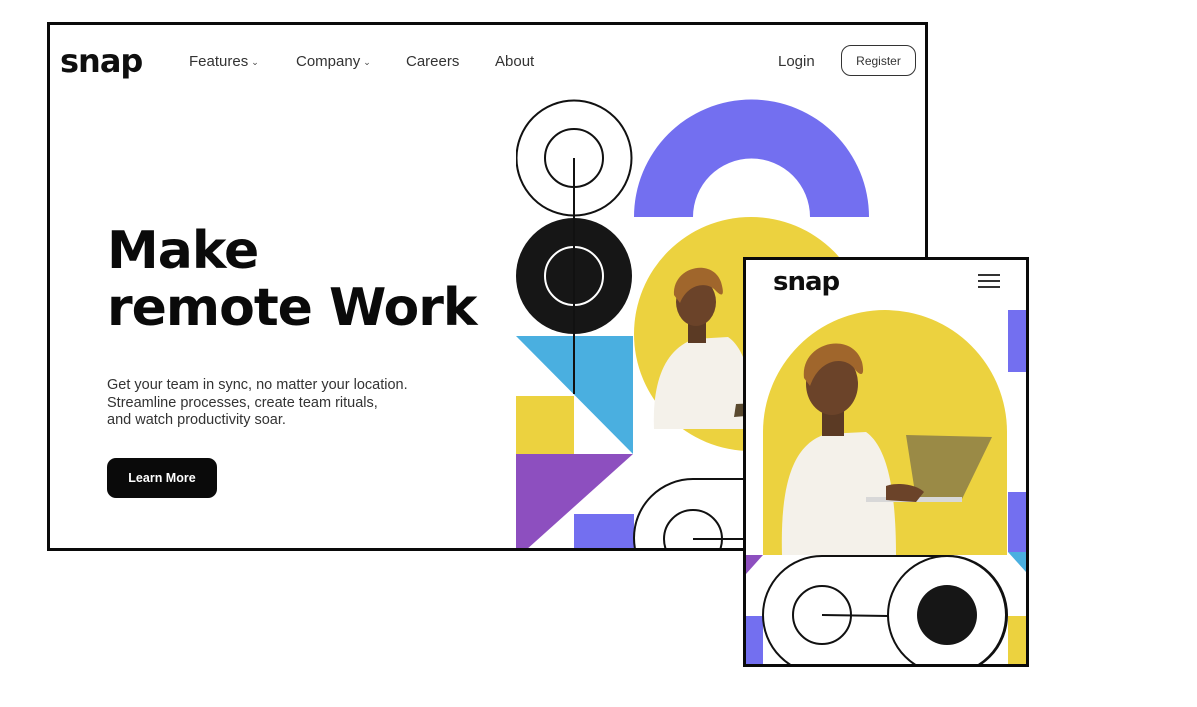 This screenshot has height=707, width=1197. I want to click on black-circle-shape, so click(947, 615).